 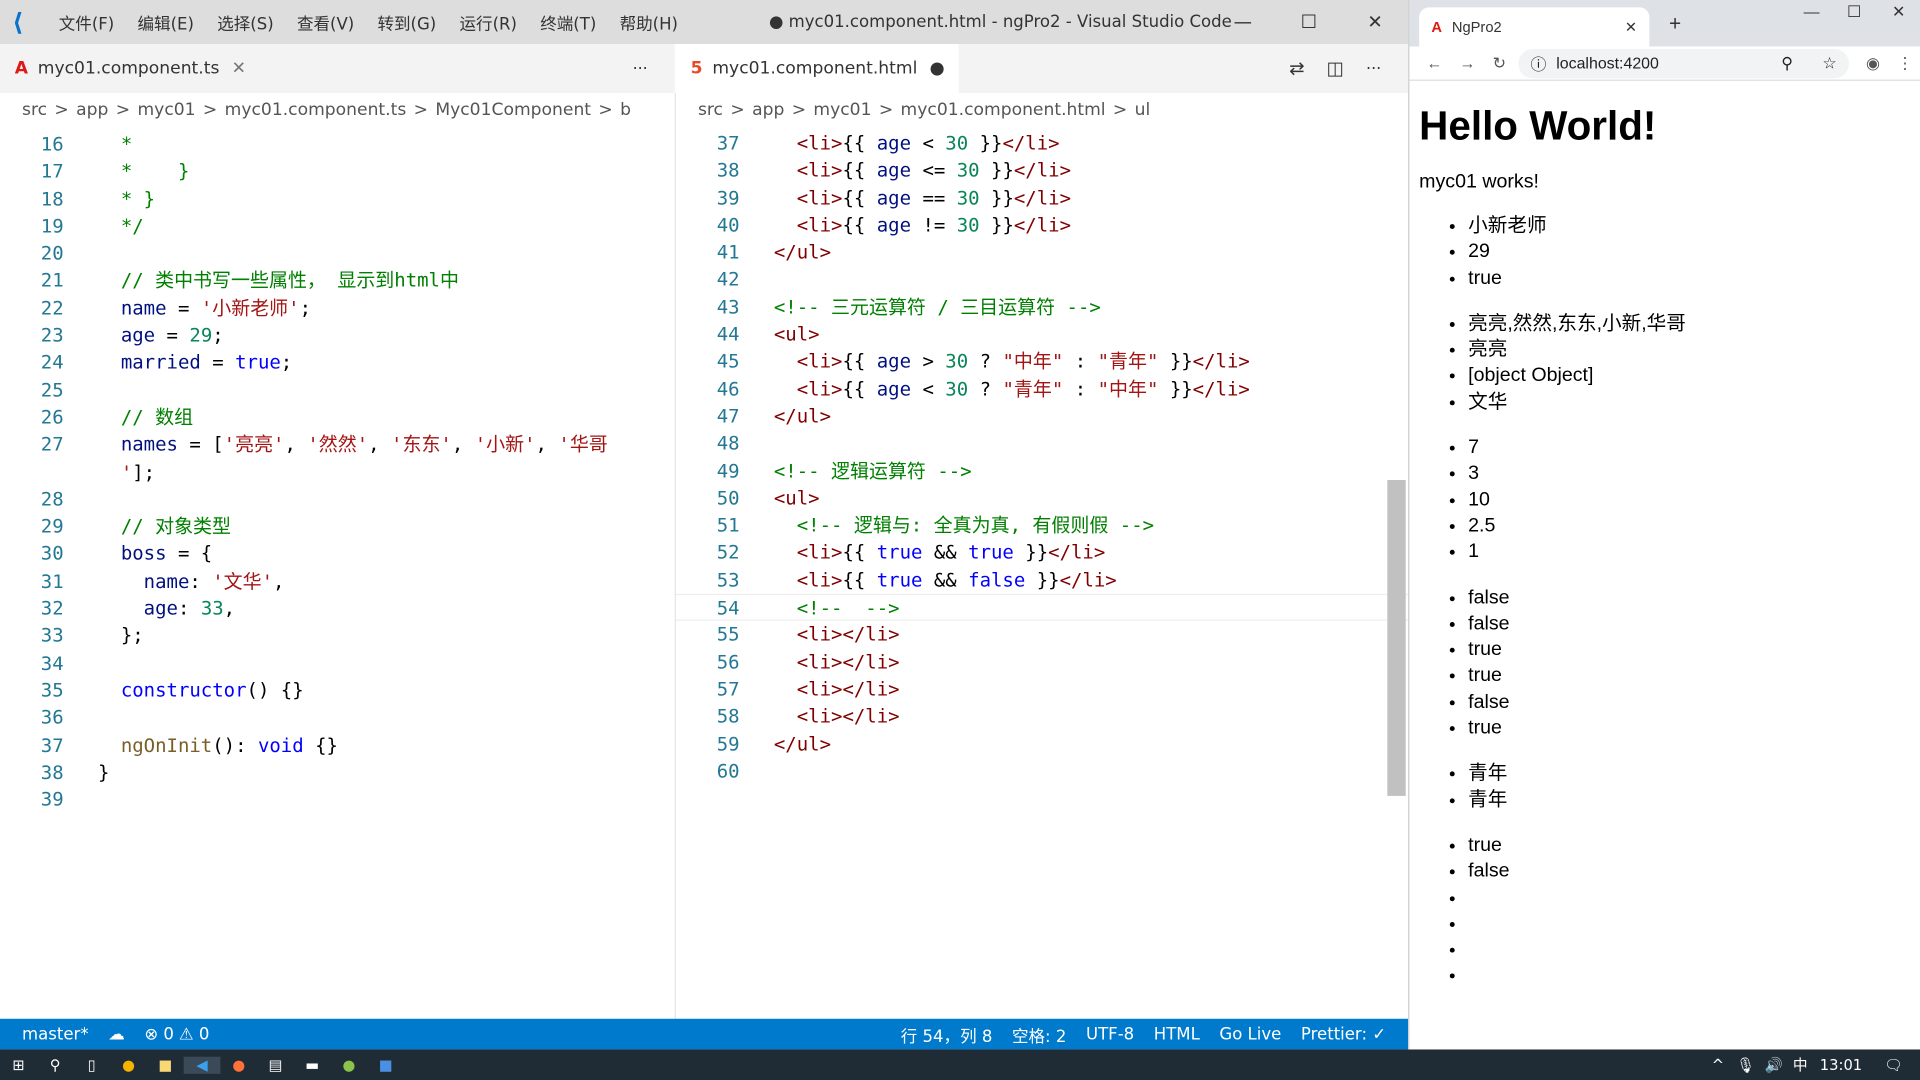 I want to click on editor-scrollbar, so click(x=1396, y=638).